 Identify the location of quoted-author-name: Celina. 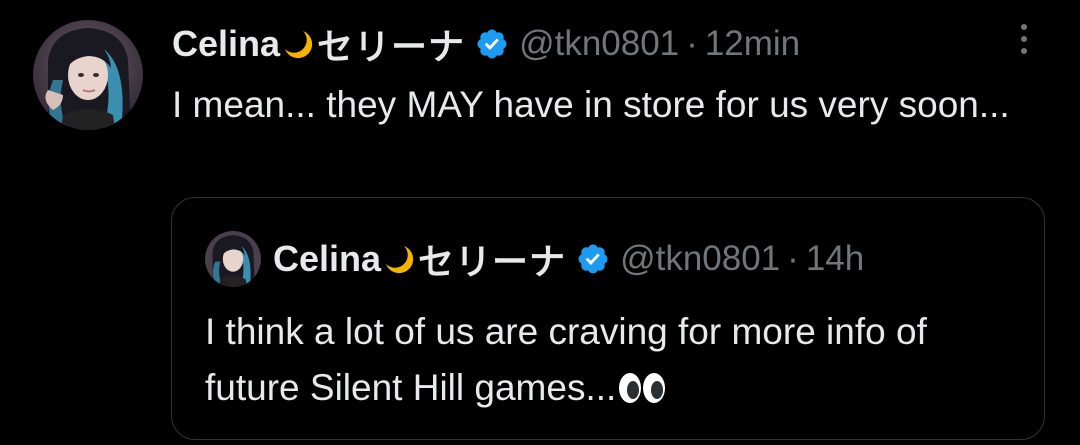
(327, 259).